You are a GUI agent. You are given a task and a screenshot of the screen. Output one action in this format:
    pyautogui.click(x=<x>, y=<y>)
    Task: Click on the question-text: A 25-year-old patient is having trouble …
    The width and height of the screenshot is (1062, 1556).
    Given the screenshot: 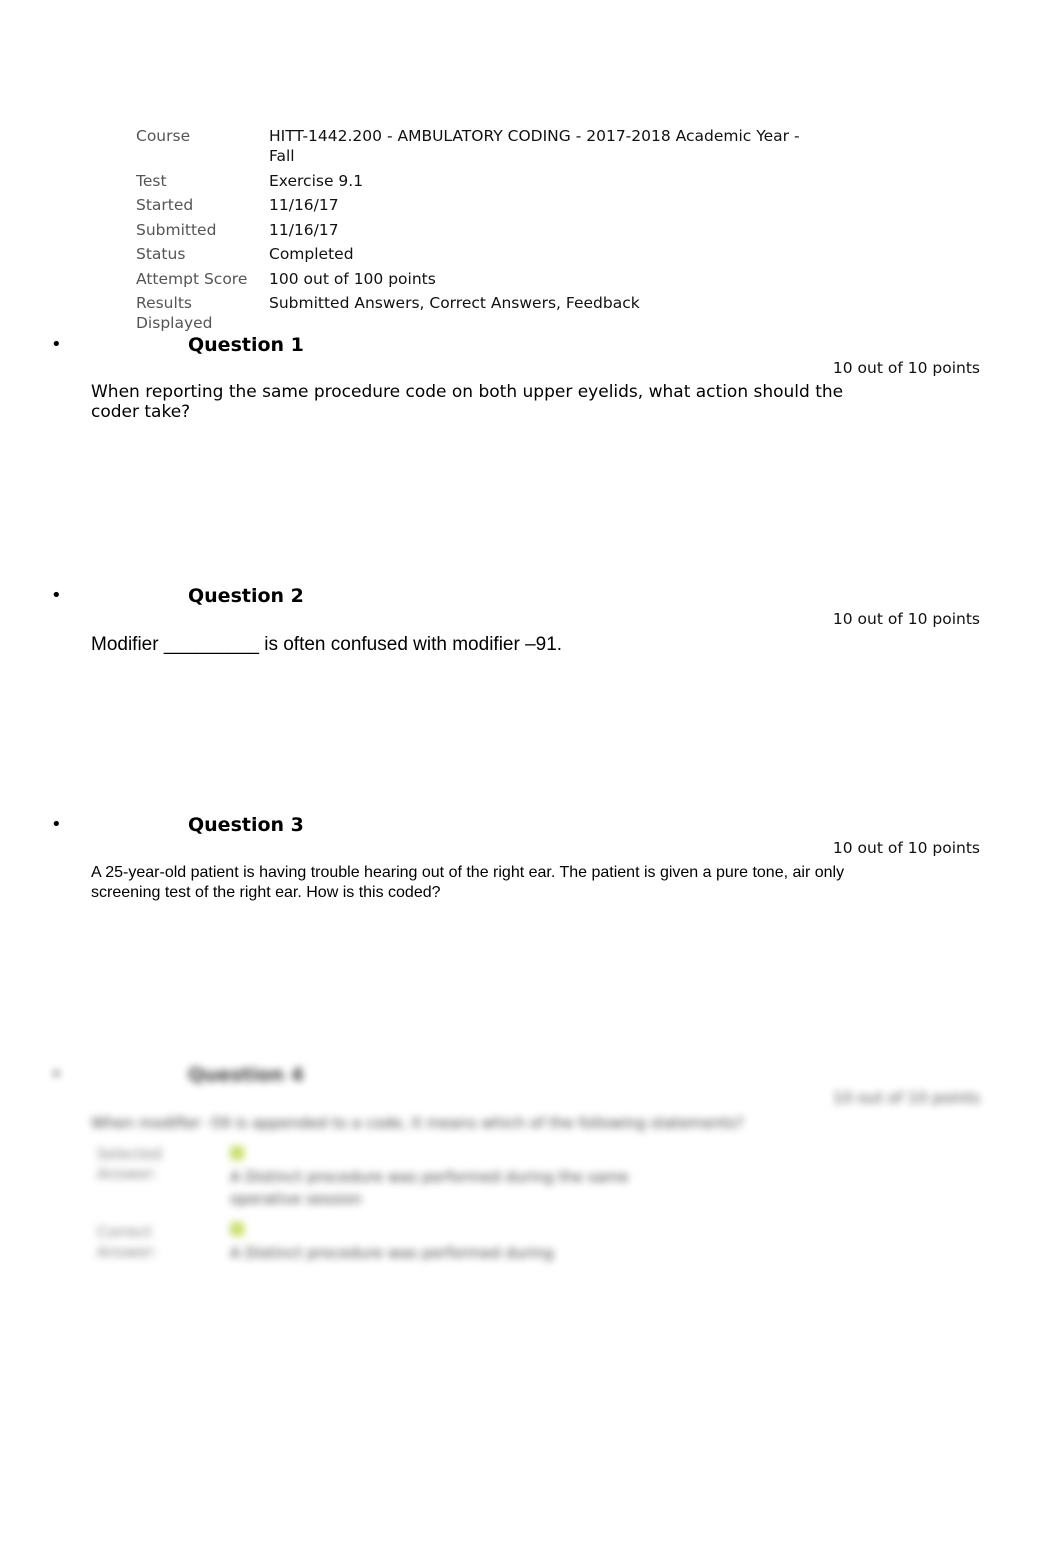 What is the action you would take?
    pyautogui.click(x=468, y=882)
    